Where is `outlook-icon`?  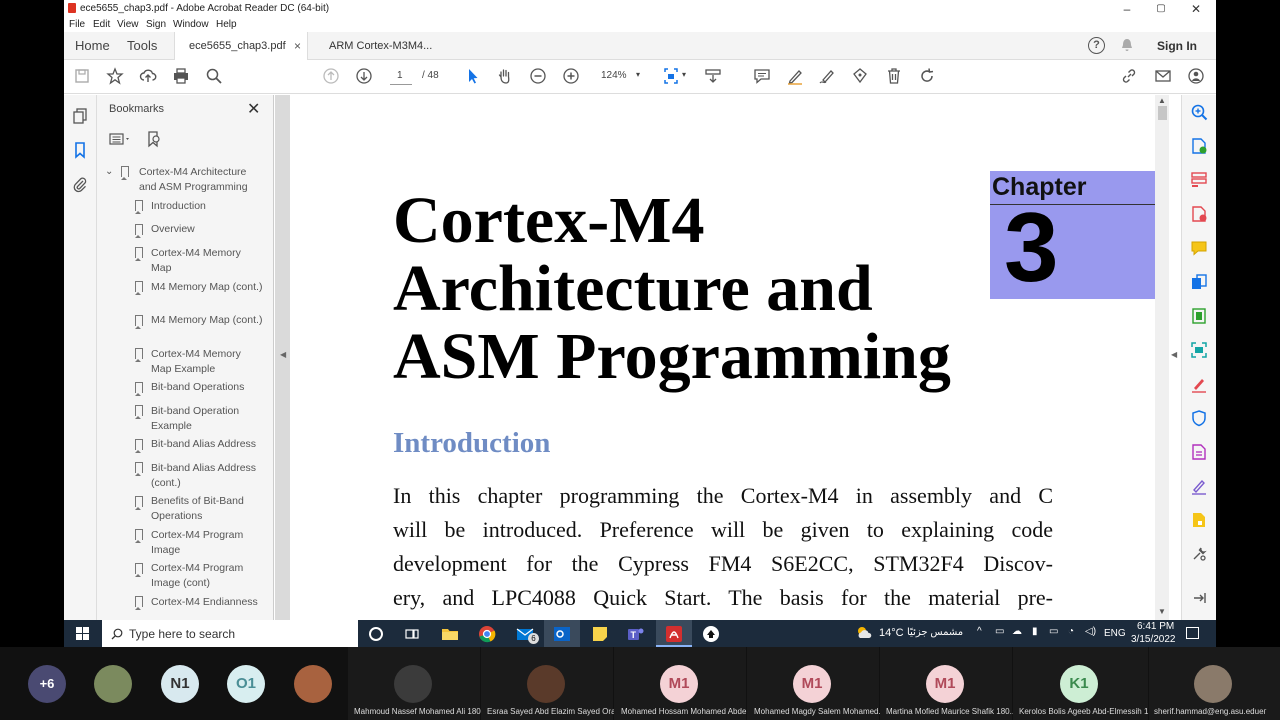
outlook-icon is located at coordinates (562, 634).